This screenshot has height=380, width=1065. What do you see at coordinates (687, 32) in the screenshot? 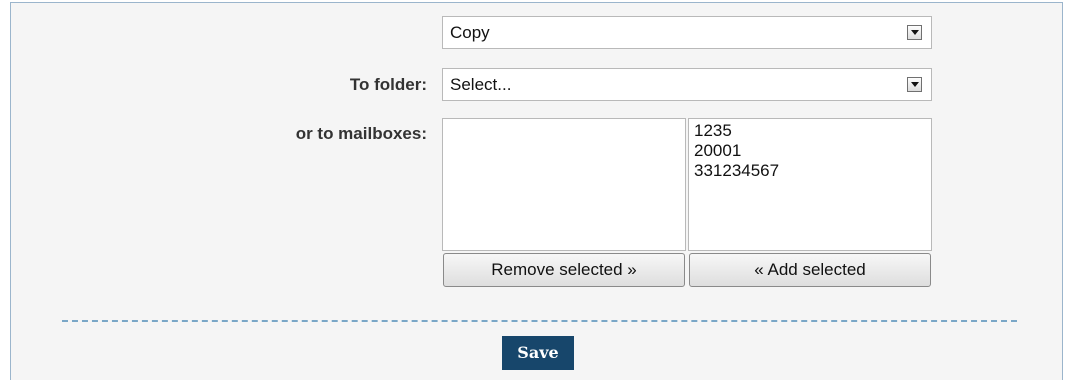
I see `action-select: Copy` at bounding box center [687, 32].